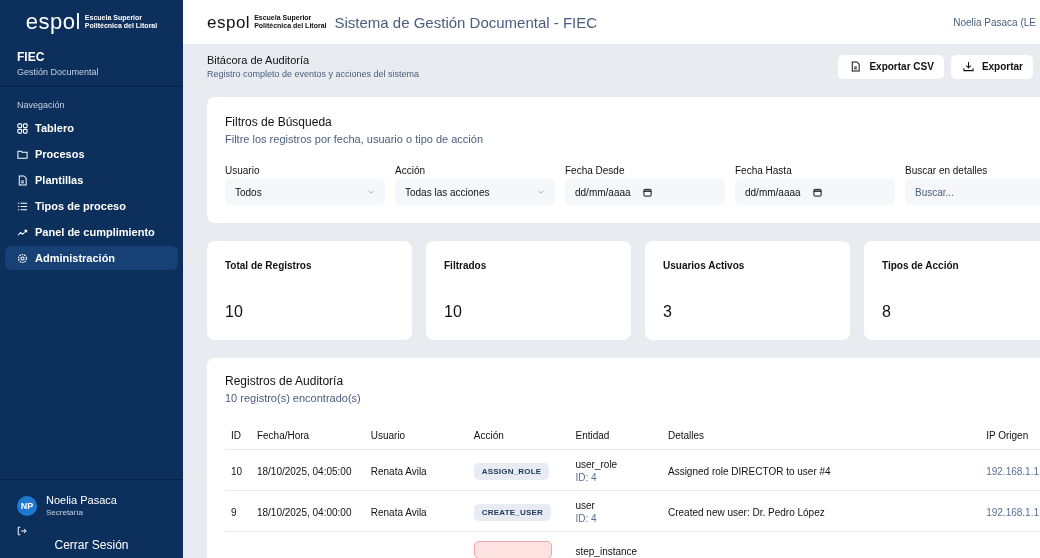 Image resolution: width=1040 pixels, height=558 pixels. What do you see at coordinates (410, 170) in the screenshot?
I see `field-label: Acción` at bounding box center [410, 170].